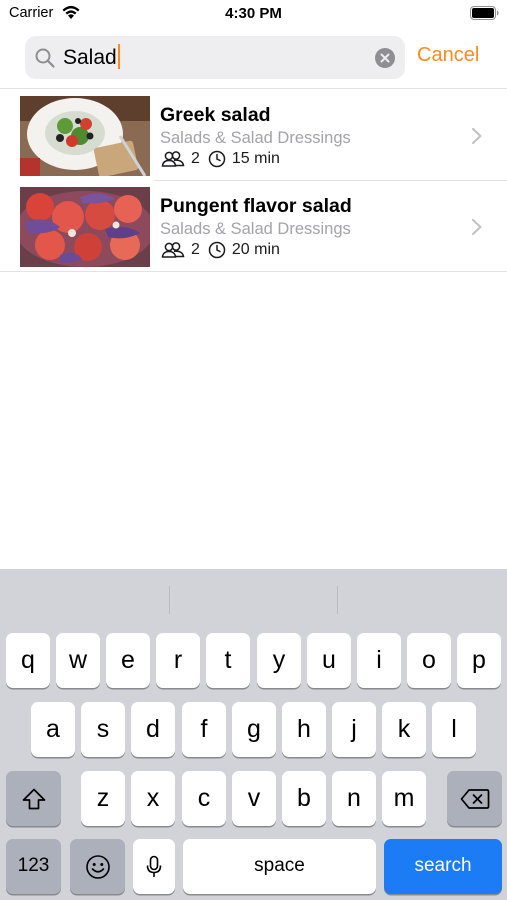  I want to click on row-divider, so click(253, 271).